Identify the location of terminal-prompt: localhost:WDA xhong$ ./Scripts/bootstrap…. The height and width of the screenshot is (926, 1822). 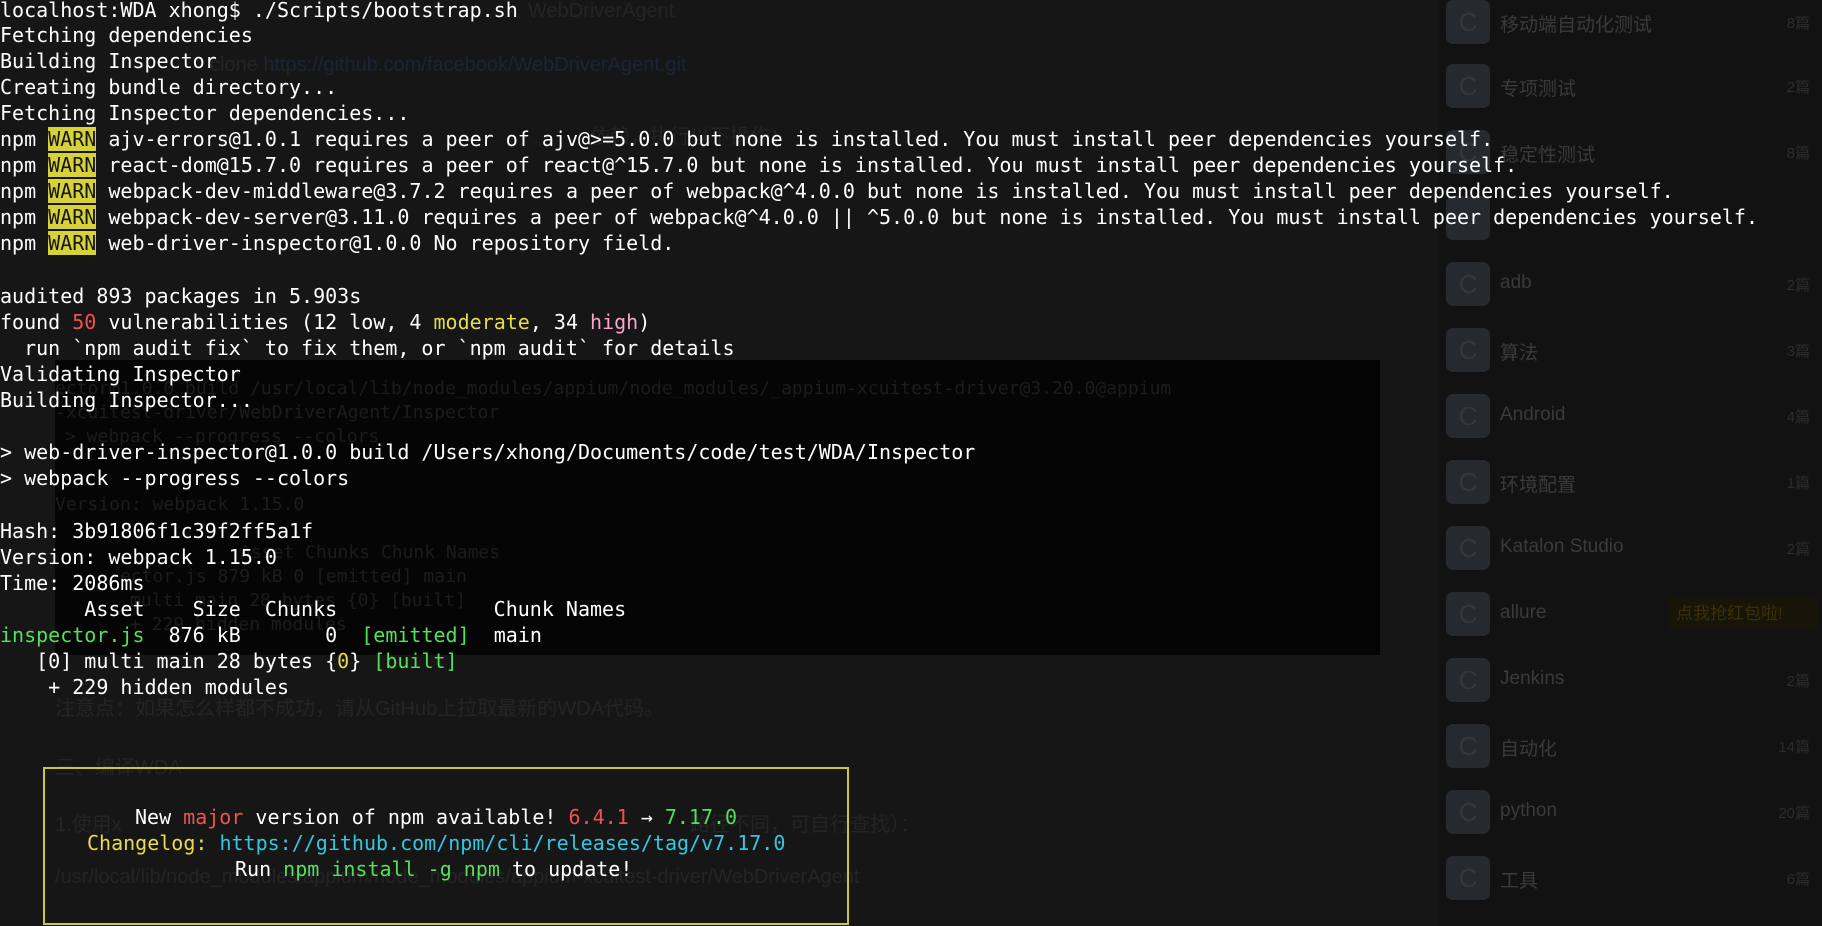
(259, 11).